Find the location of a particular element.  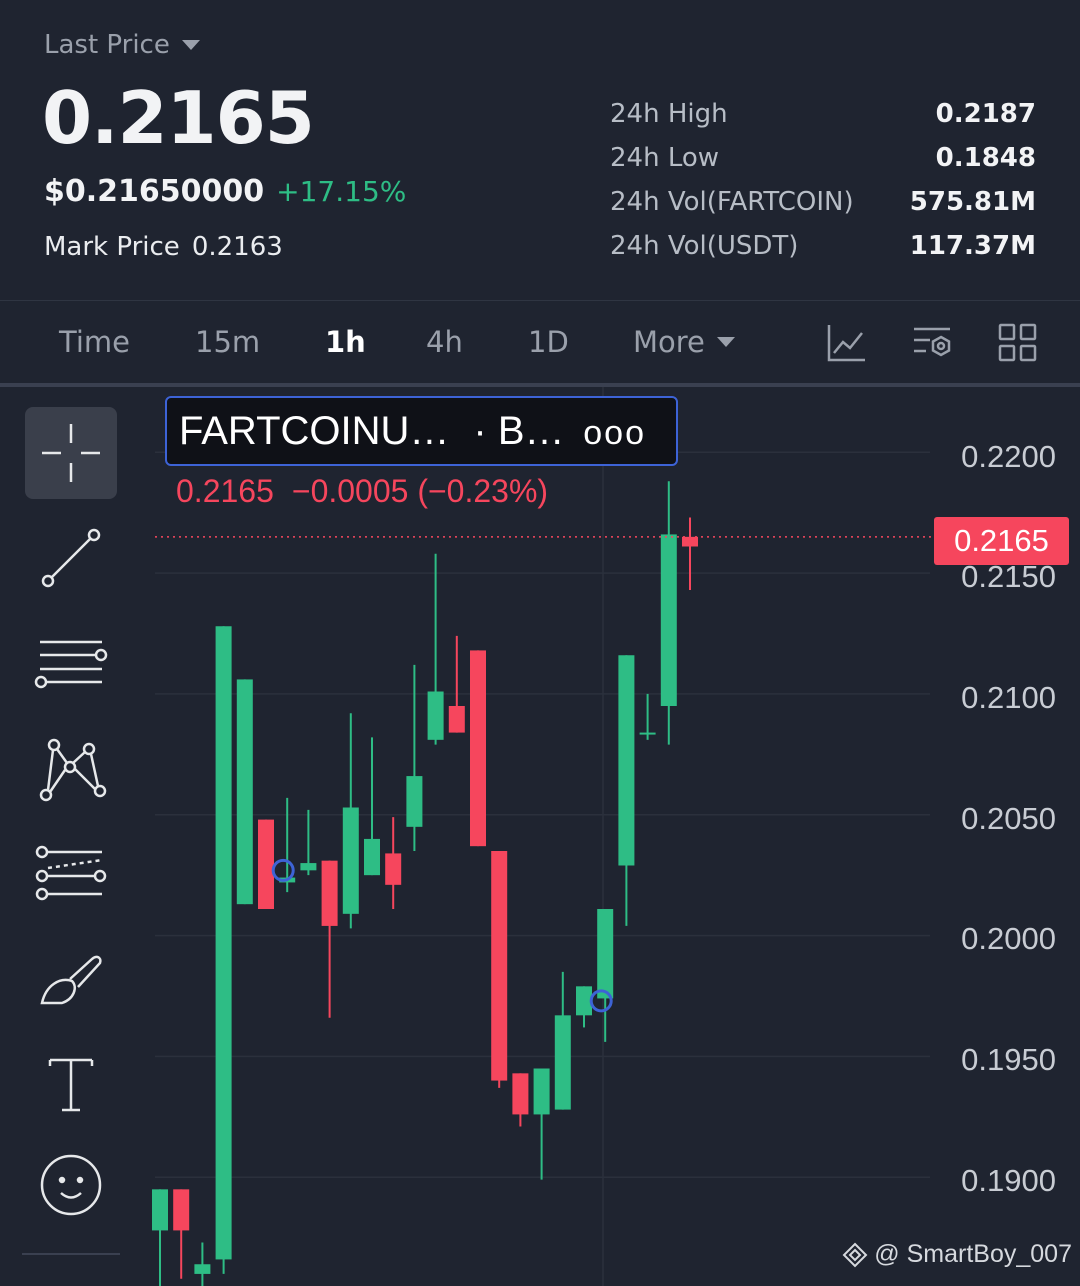

interval-15m: 15m is located at coordinates (227, 342).